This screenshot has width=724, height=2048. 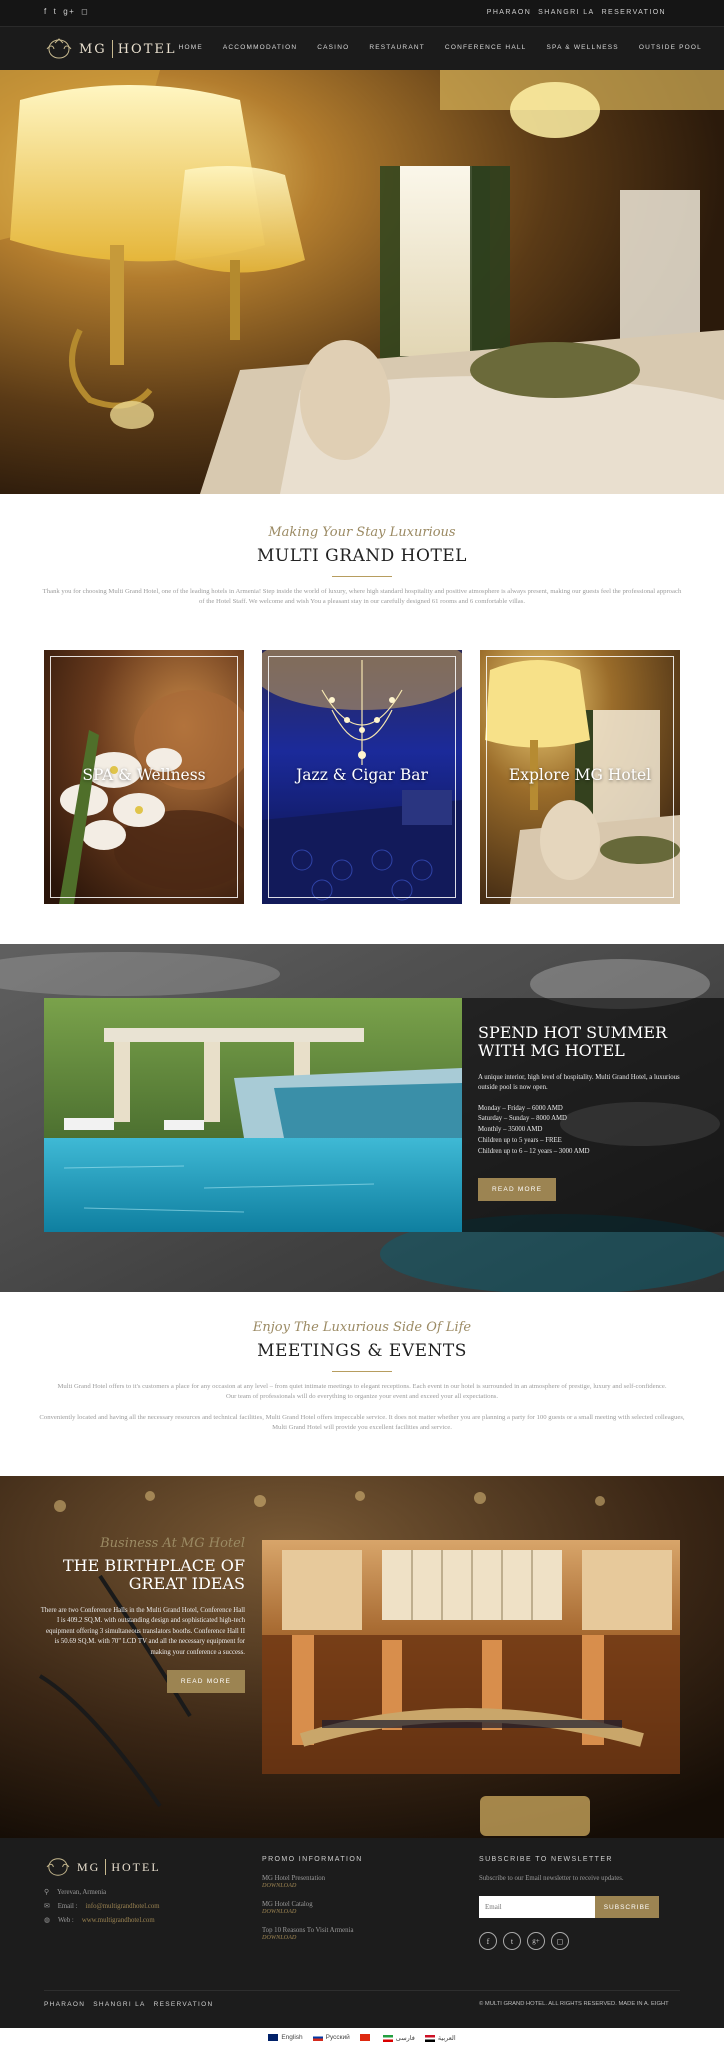 I want to click on price-item: Children up to 6 – 12 years – 3000 AMD, so click(x=534, y=1152).